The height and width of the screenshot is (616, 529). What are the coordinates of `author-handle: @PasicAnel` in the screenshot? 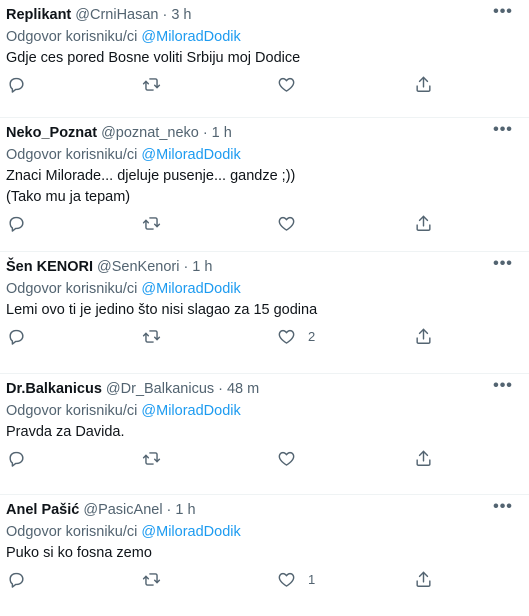 It's located at (122, 510).